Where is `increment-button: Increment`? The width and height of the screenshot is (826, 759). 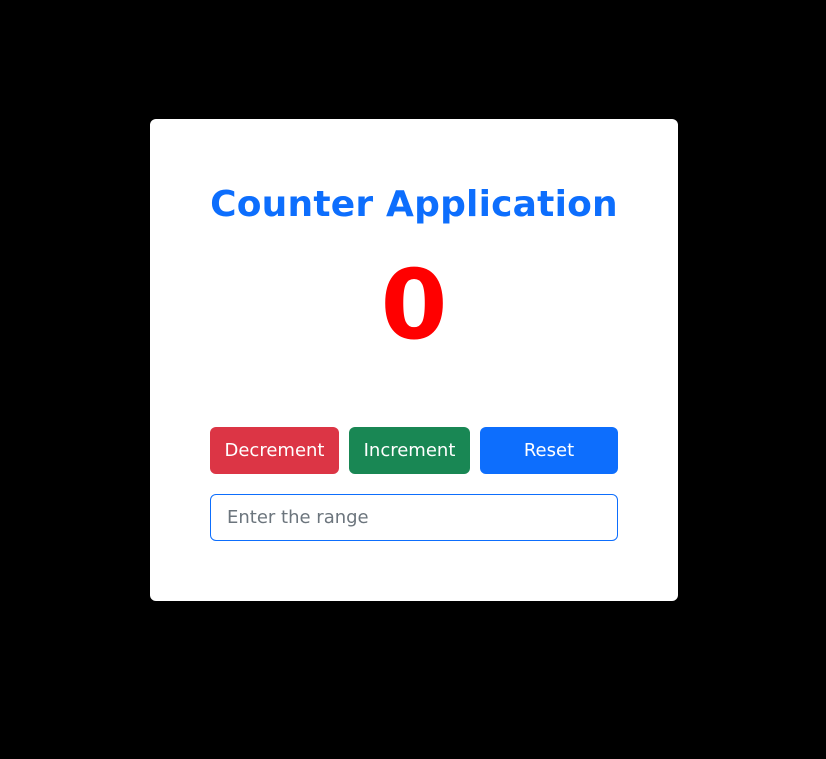
increment-button: Increment is located at coordinates (409, 450).